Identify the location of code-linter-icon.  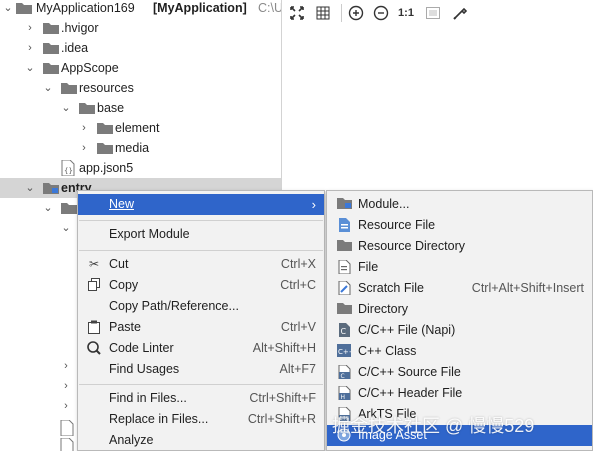
(94, 348).